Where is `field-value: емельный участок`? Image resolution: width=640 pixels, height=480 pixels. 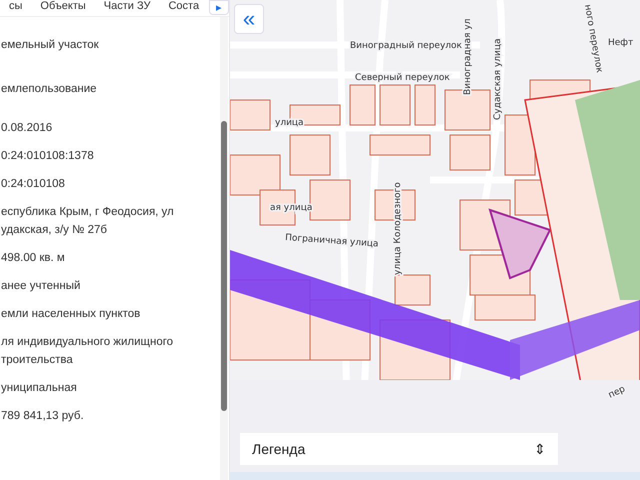 field-value: емельный участок is located at coordinates (50, 45).